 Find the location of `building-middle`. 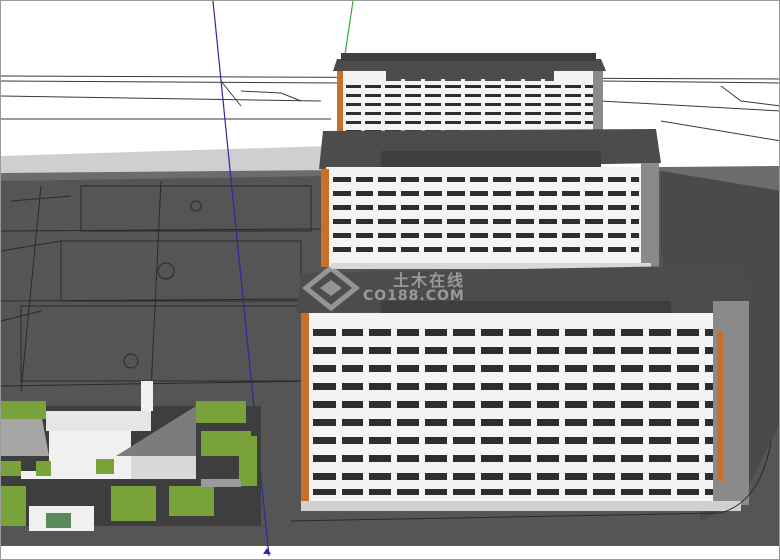

building-middle is located at coordinates (490, 199).